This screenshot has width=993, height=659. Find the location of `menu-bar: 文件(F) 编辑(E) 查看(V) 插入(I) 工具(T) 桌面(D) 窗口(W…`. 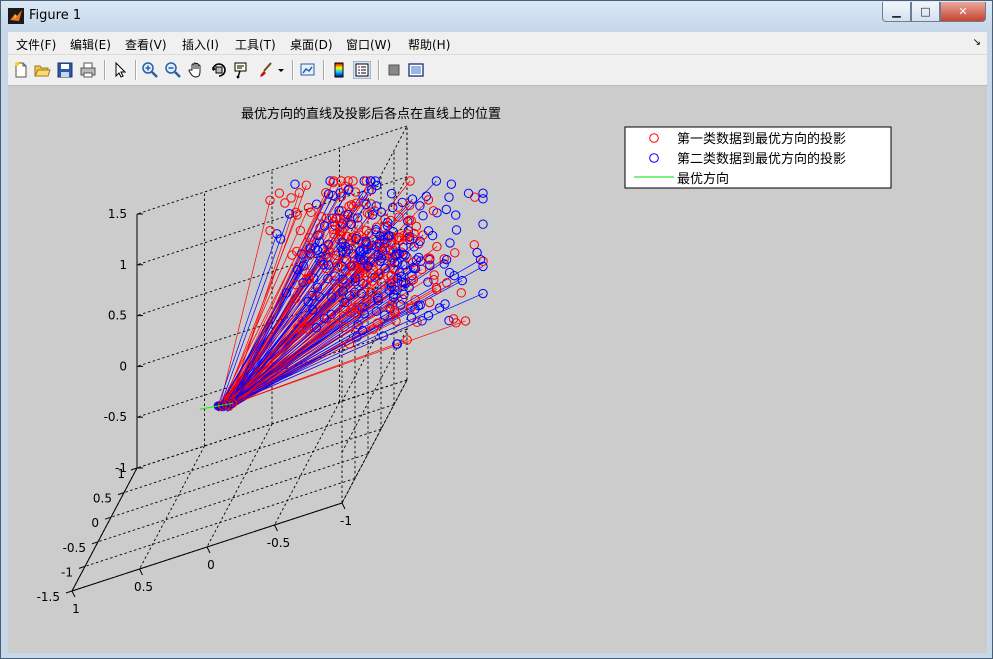

menu-bar: 文件(F) 编辑(E) 查看(V) 插入(I) 工具(T) 桌面(D) 窗口(W… is located at coordinates (497, 43).